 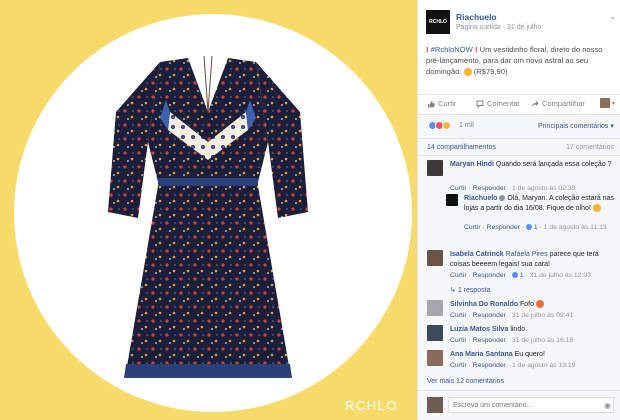 What do you see at coordinates (503, 103) in the screenshot?
I see `comment-label: Comentar` at bounding box center [503, 103].